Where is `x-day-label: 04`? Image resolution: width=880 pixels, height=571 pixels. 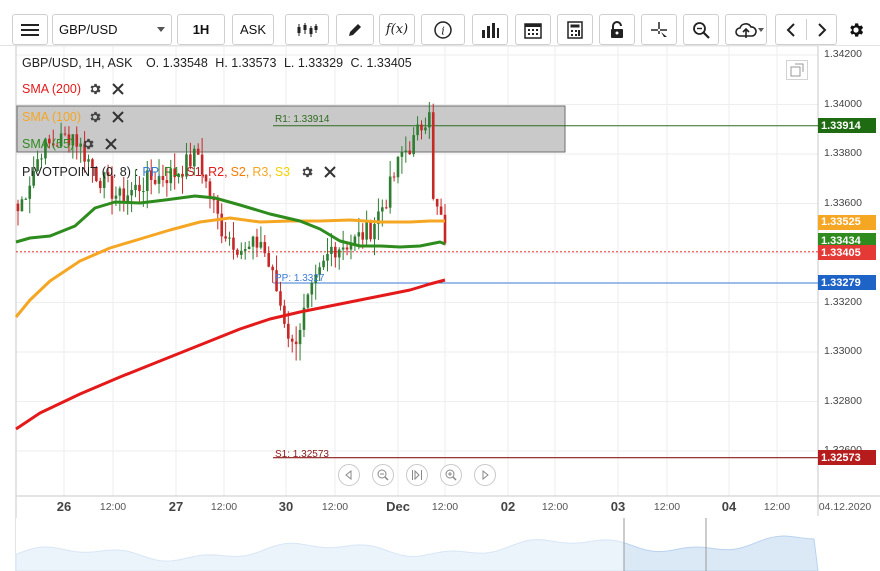
x-day-label: 04 is located at coordinates (729, 506).